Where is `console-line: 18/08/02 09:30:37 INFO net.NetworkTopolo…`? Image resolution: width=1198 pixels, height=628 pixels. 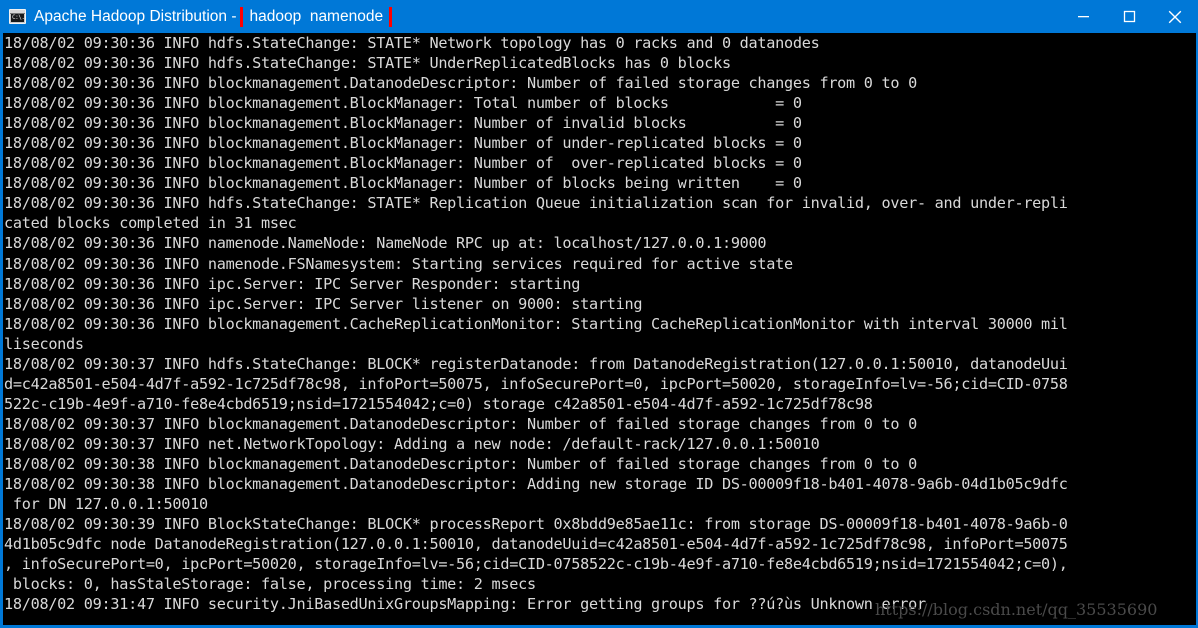
console-line: 18/08/02 09:30:37 INFO net.NetworkTopolo… is located at coordinates (412, 443).